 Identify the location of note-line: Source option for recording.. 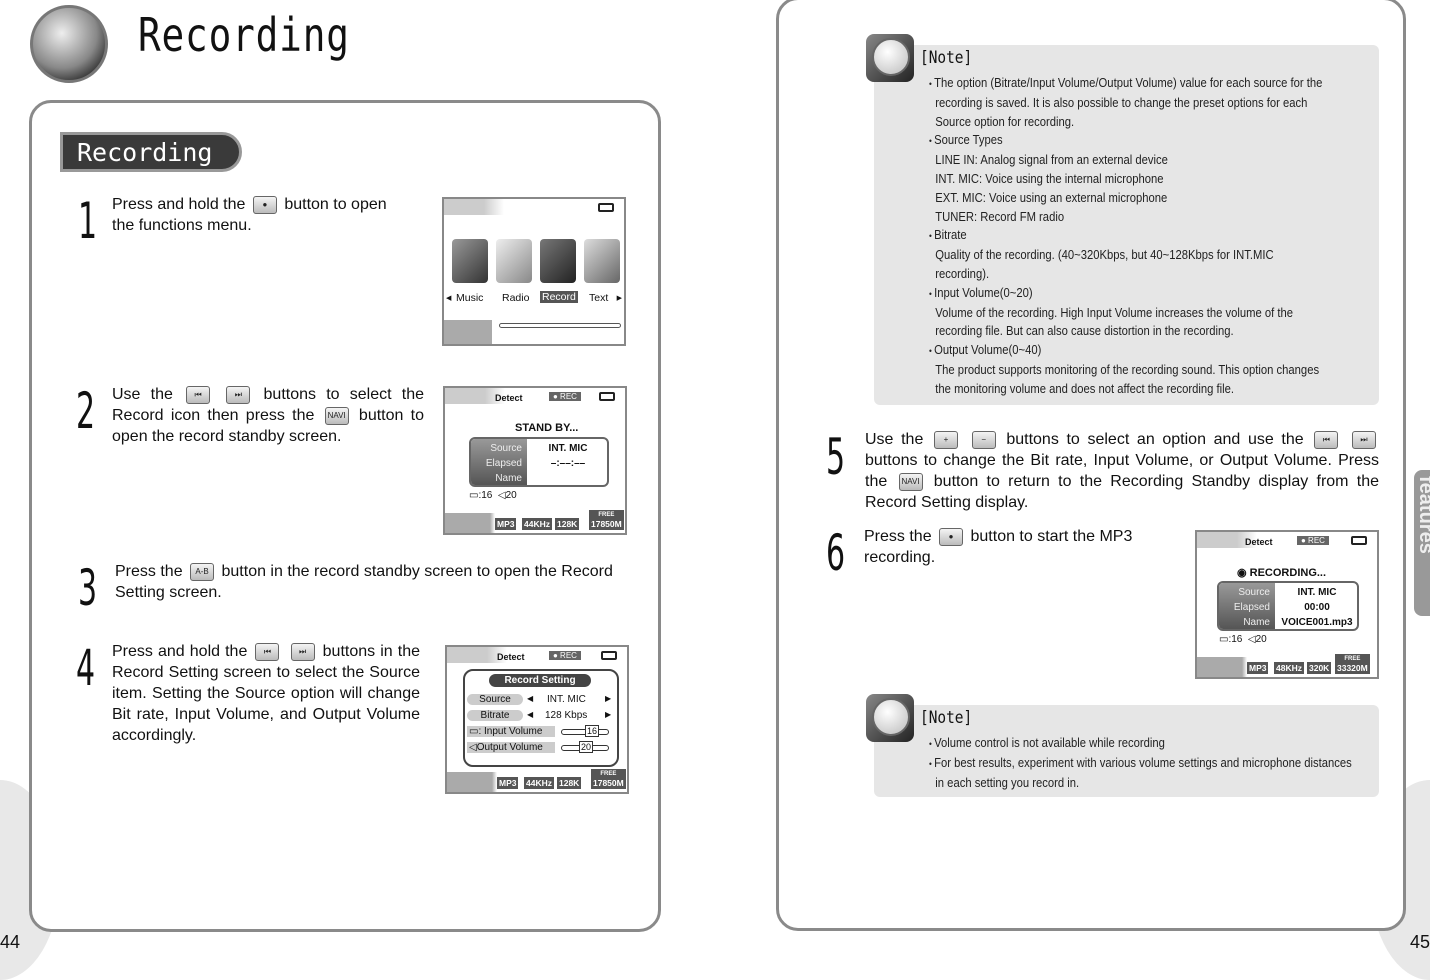
(1005, 121).